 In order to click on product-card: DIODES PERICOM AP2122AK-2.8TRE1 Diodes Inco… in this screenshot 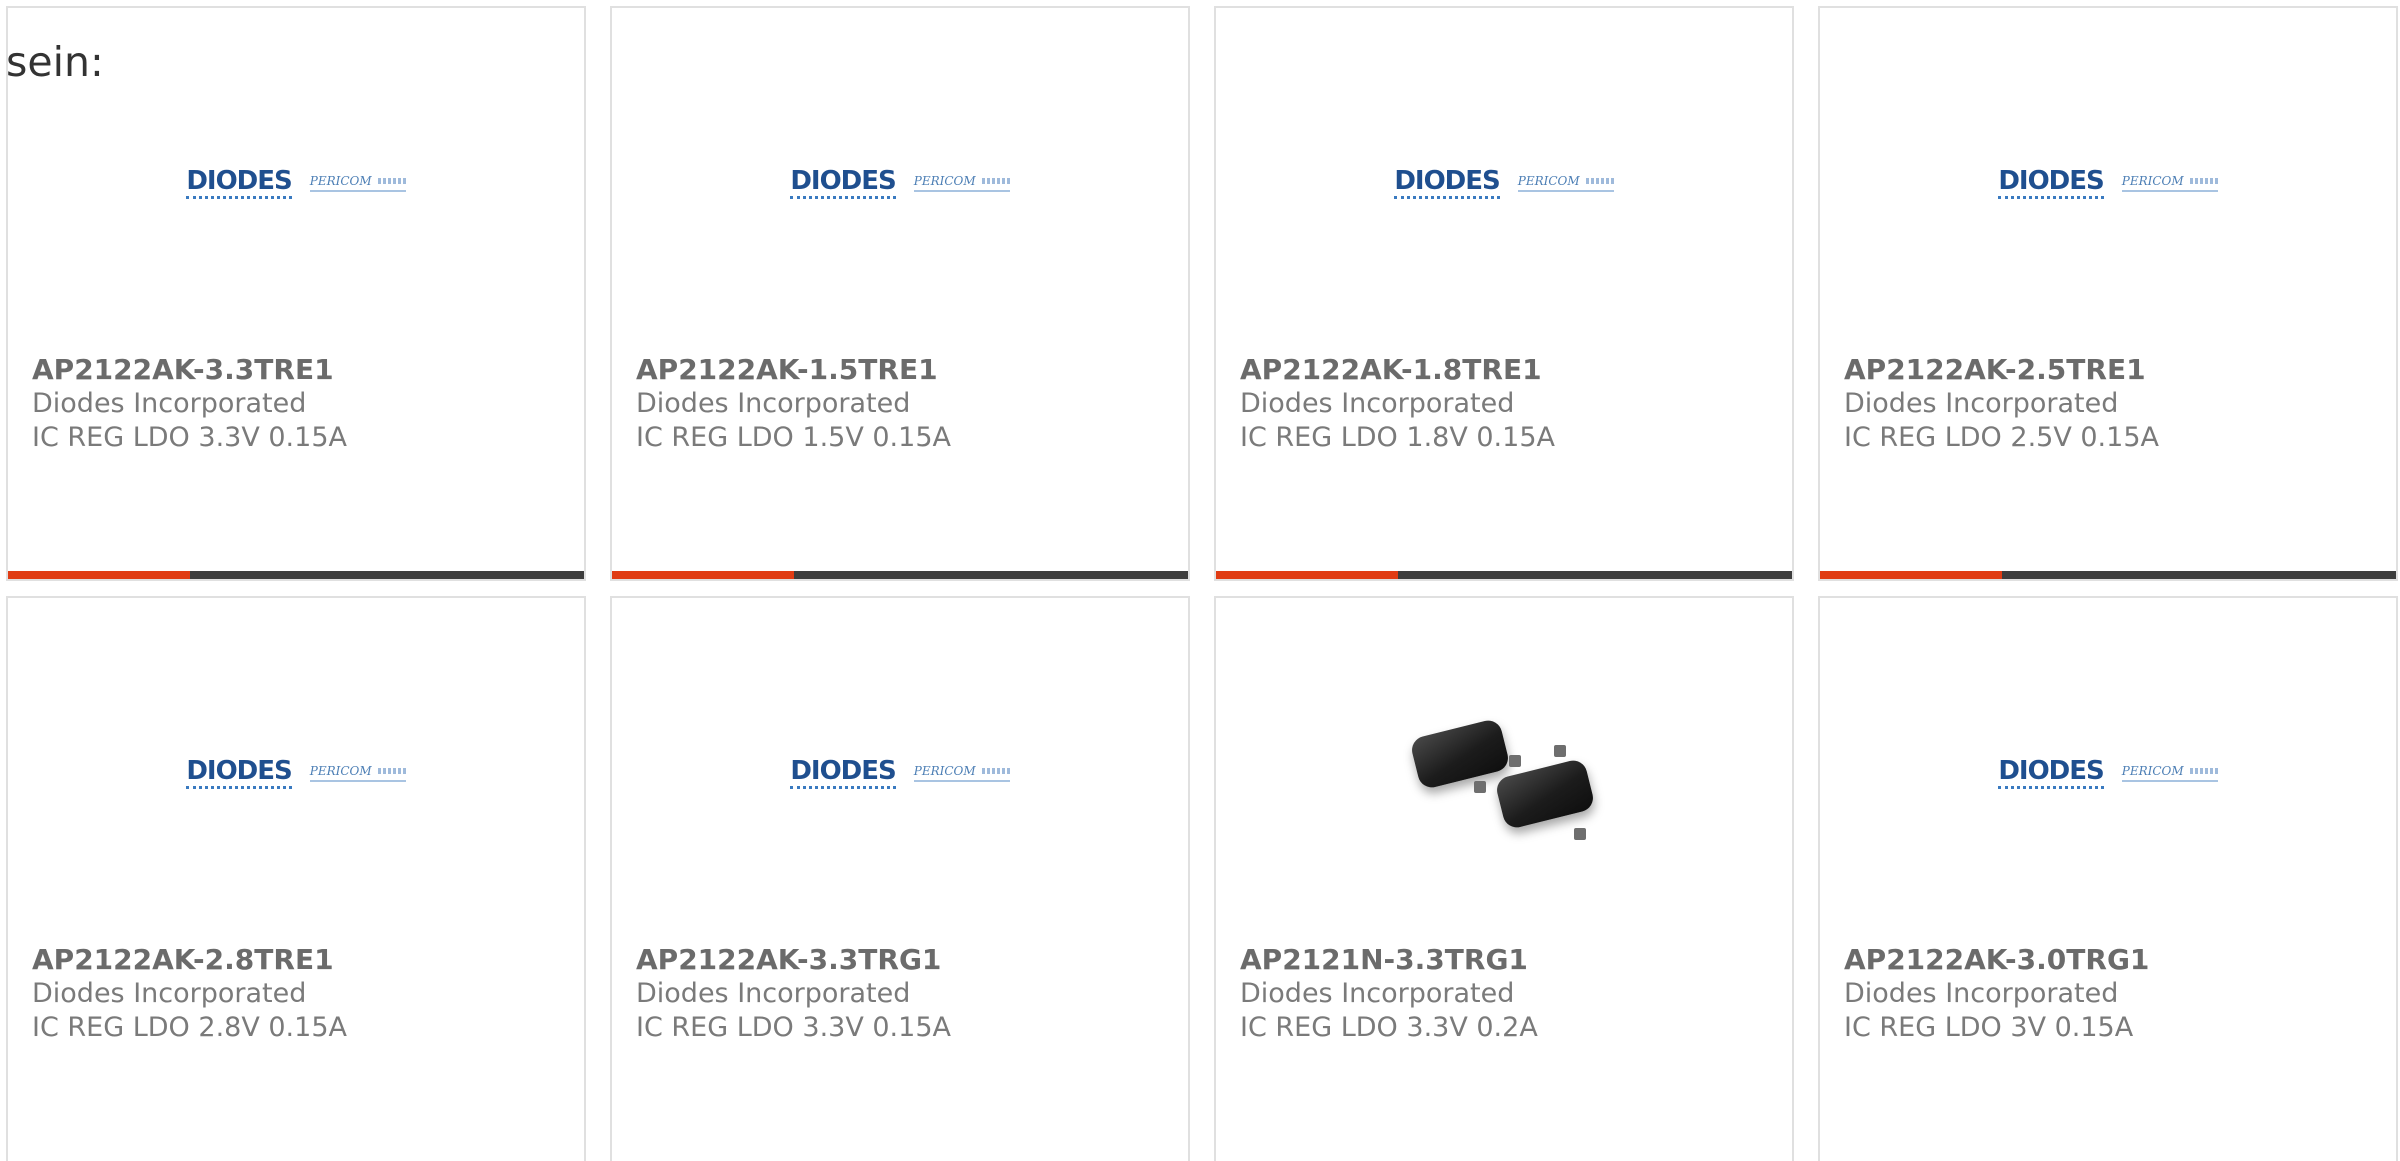, I will do `click(296, 878)`.